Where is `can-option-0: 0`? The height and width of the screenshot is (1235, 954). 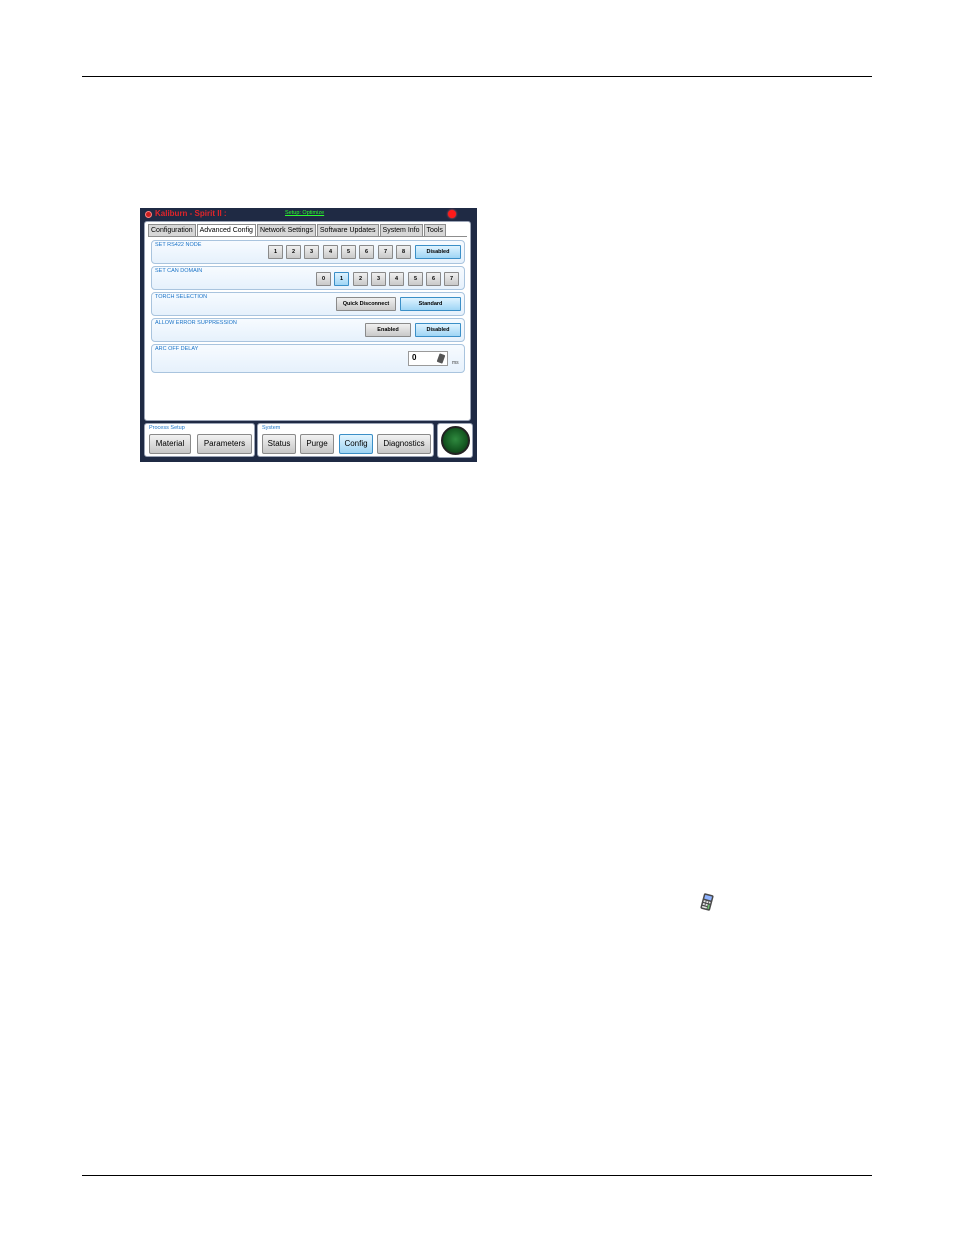
can-option-0: 0 is located at coordinates (323, 279).